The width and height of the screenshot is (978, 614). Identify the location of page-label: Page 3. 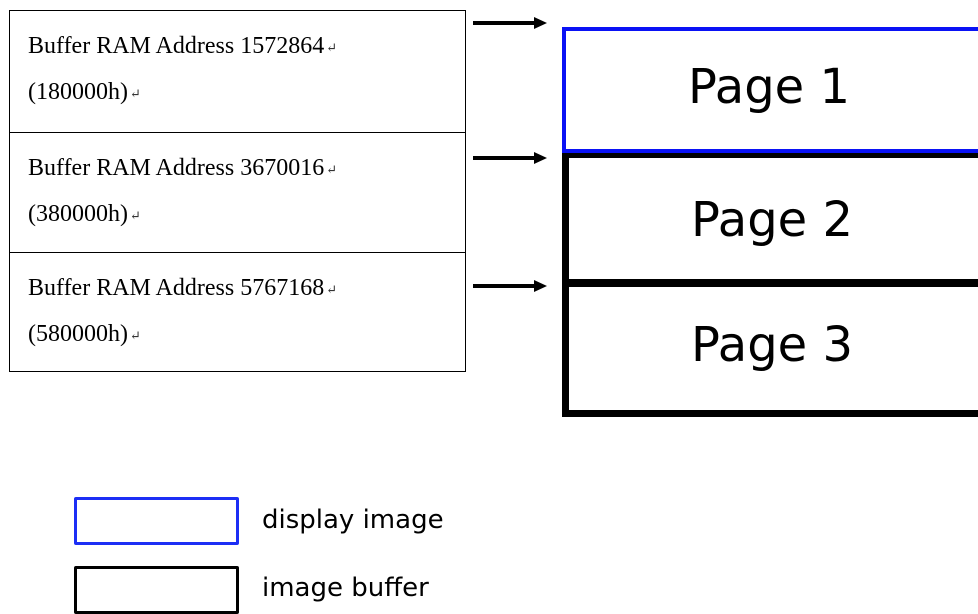
(772, 345).